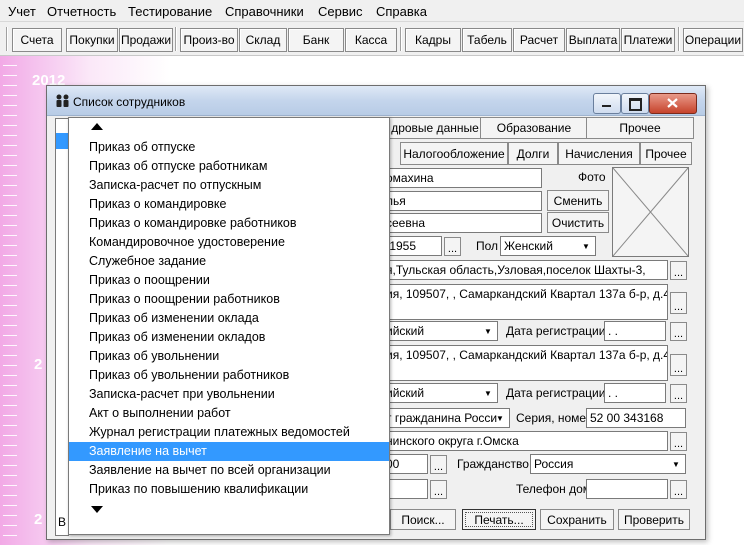 The image size is (744, 545). Describe the element at coordinates (401, 11) in the screenshot. I see `menu-help: Справка` at that location.